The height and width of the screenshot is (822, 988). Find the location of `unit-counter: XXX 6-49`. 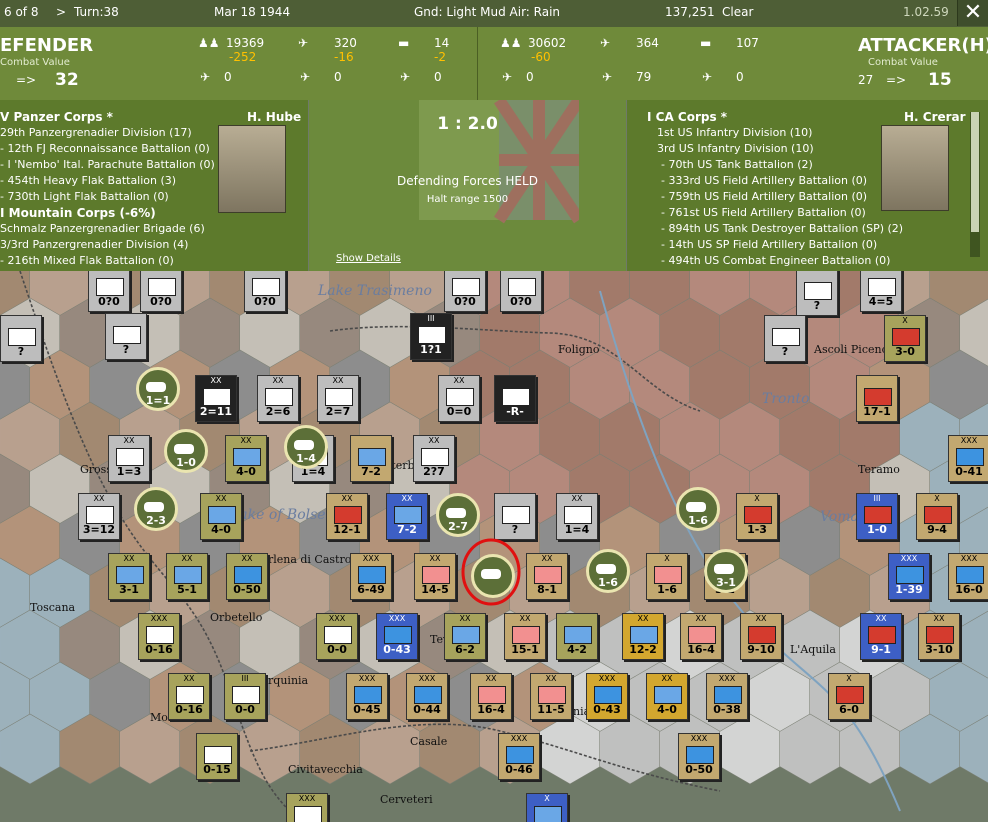

unit-counter: XXX 6-49 is located at coordinates (371, 576).